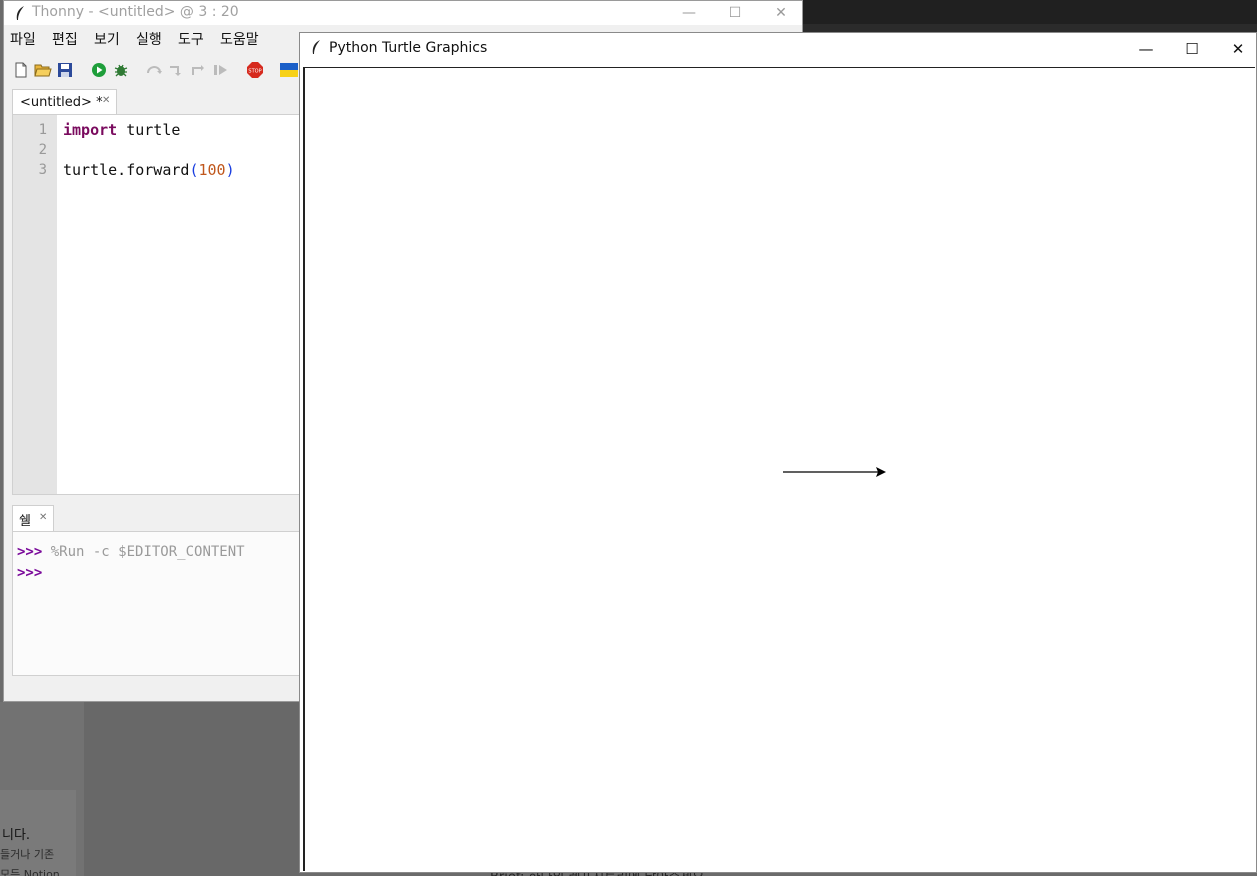  What do you see at coordinates (403, 13) in the screenshot?
I see `thonny-titlebar: Thonny - <untitled> @ 3 : 20 — ☐ ✕` at bounding box center [403, 13].